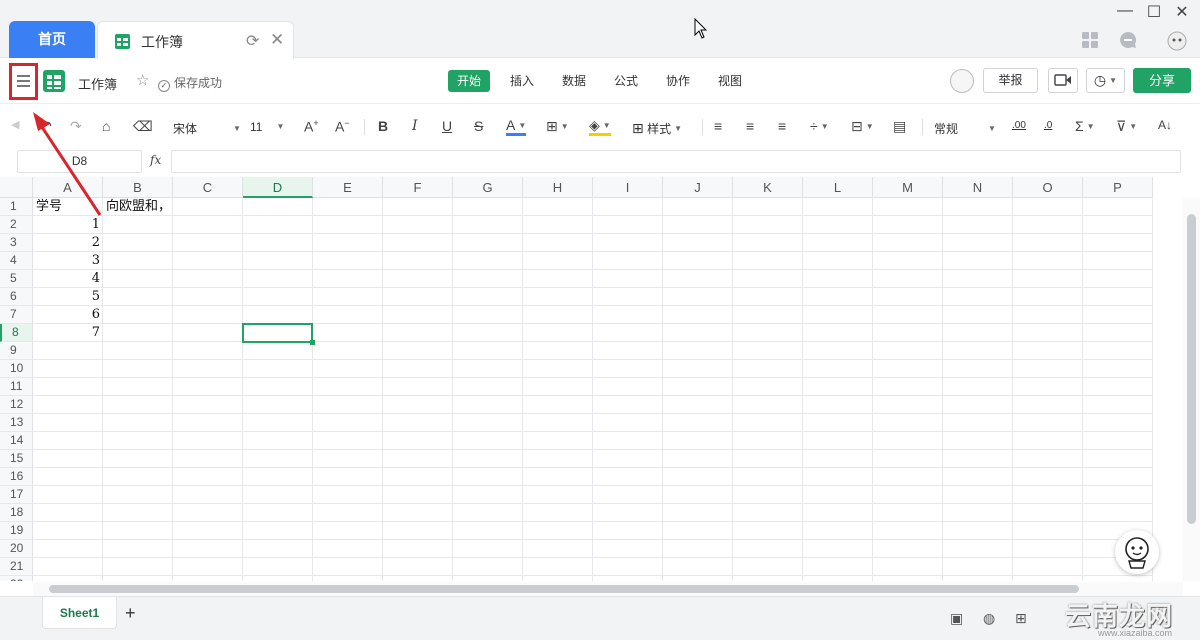  I want to click on history-button: ◷ ▼, so click(1105, 80).